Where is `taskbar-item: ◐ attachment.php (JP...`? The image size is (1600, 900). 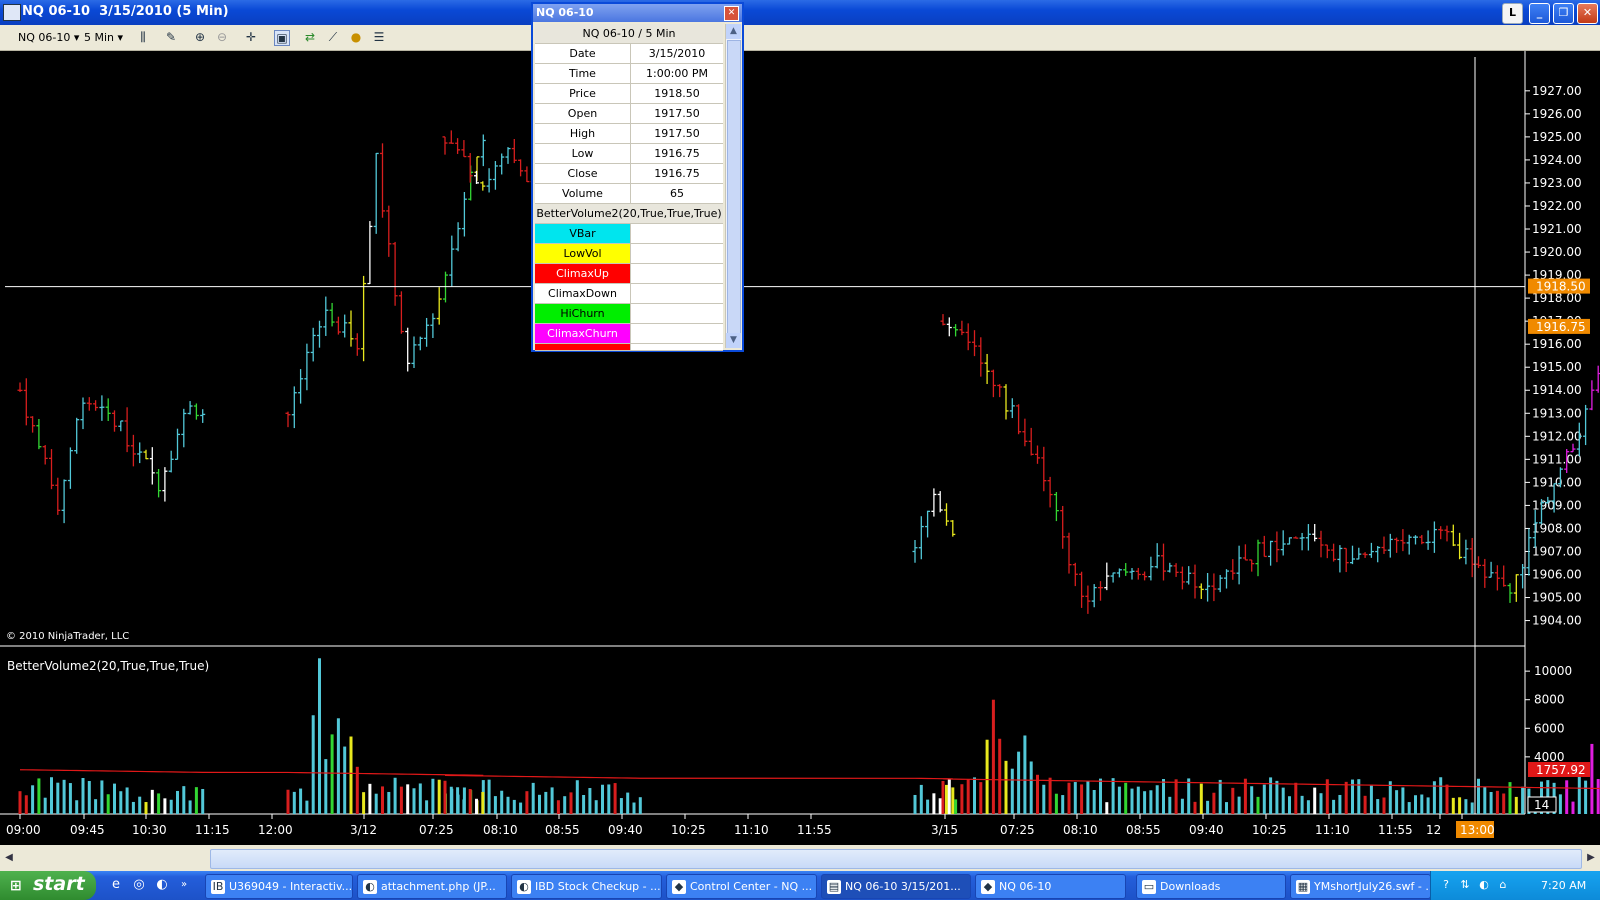
taskbar-item: ◐ attachment.php (JP... is located at coordinates (432, 886).